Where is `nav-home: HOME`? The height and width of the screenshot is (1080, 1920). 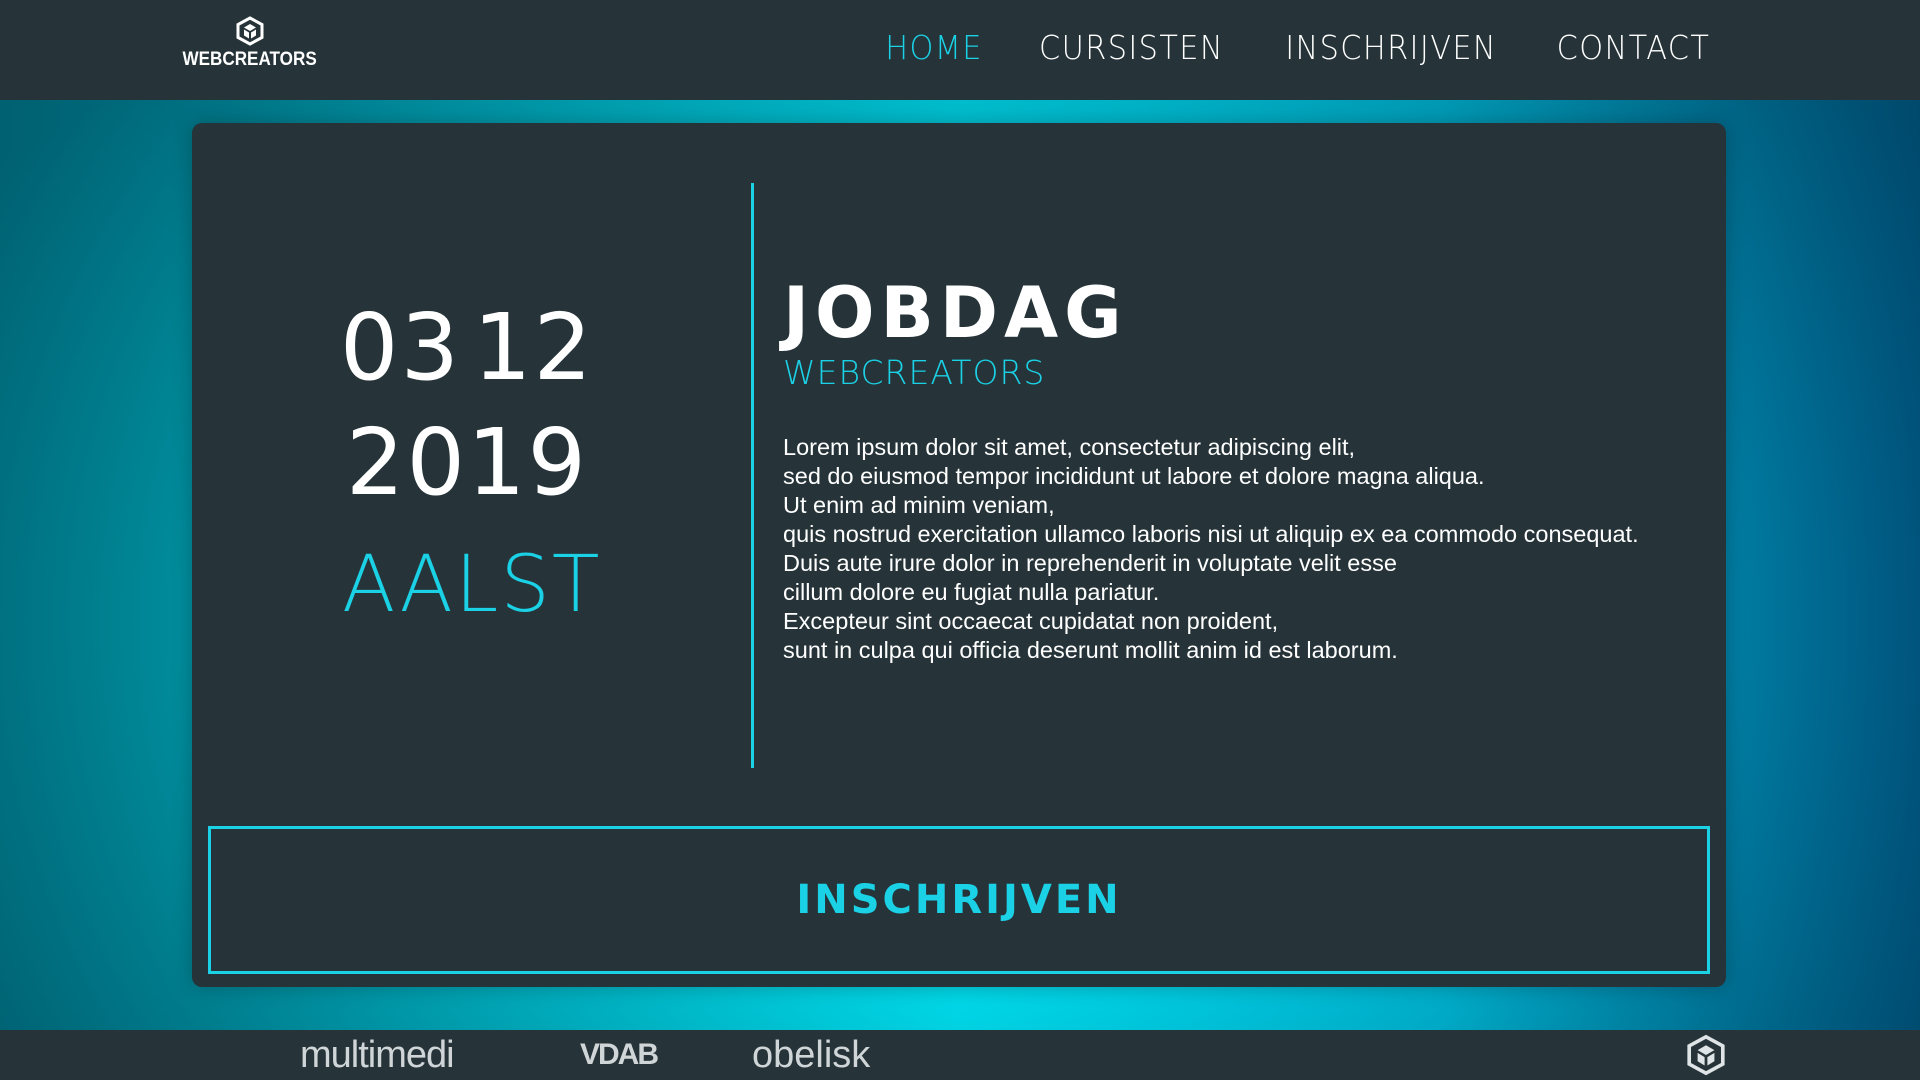
nav-home: HOME is located at coordinates (934, 47).